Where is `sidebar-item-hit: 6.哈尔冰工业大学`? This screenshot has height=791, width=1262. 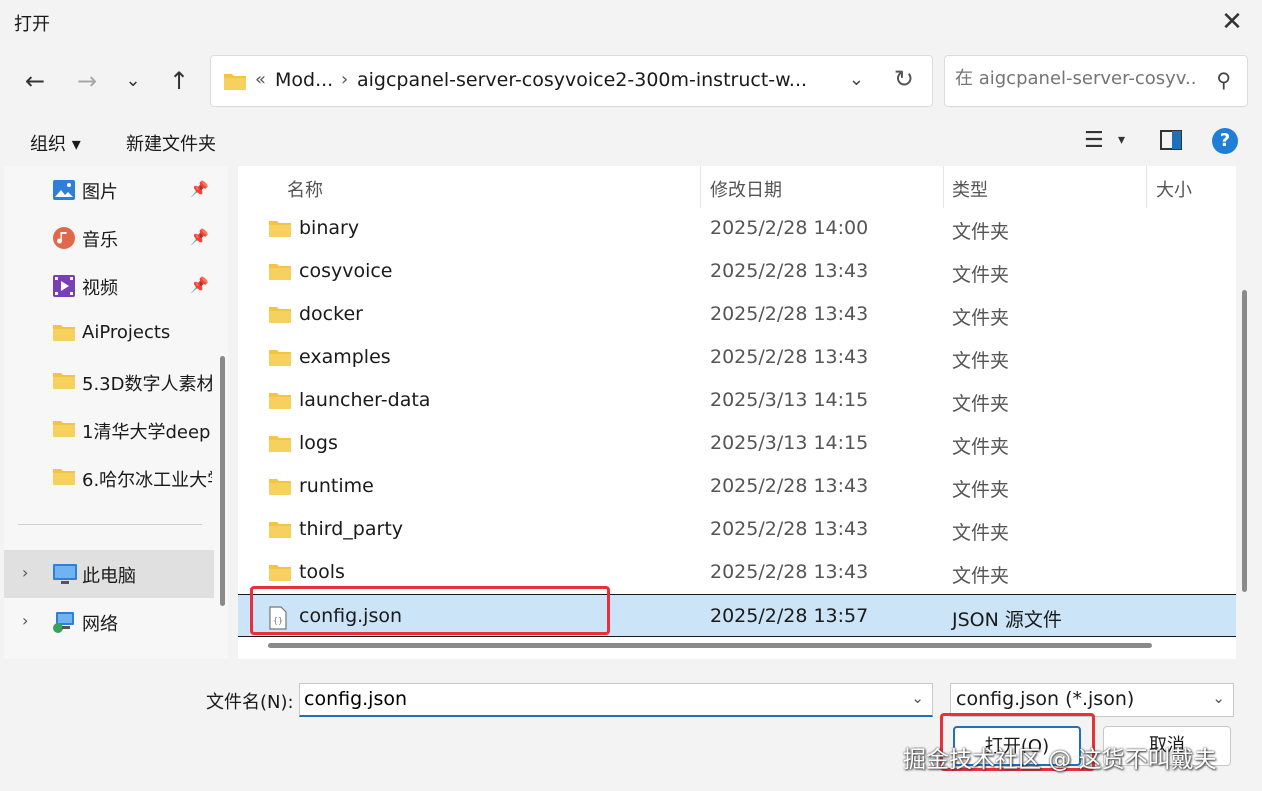
sidebar-item-hit: 6.哈尔冰工业大学 is located at coordinates (109, 478).